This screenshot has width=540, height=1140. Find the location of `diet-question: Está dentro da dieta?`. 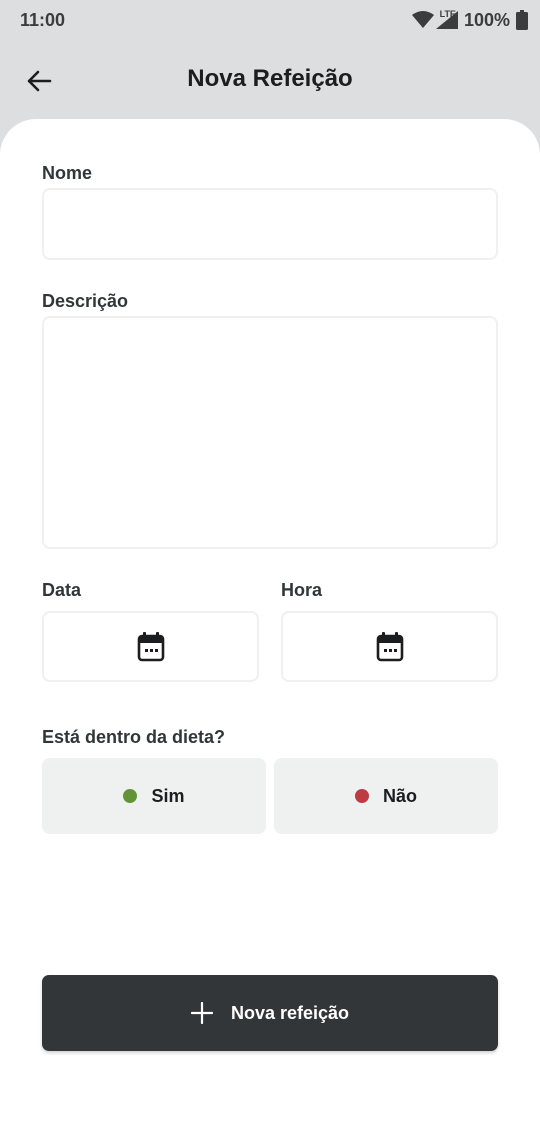

diet-question: Está dentro da dieta? is located at coordinates (134, 737).